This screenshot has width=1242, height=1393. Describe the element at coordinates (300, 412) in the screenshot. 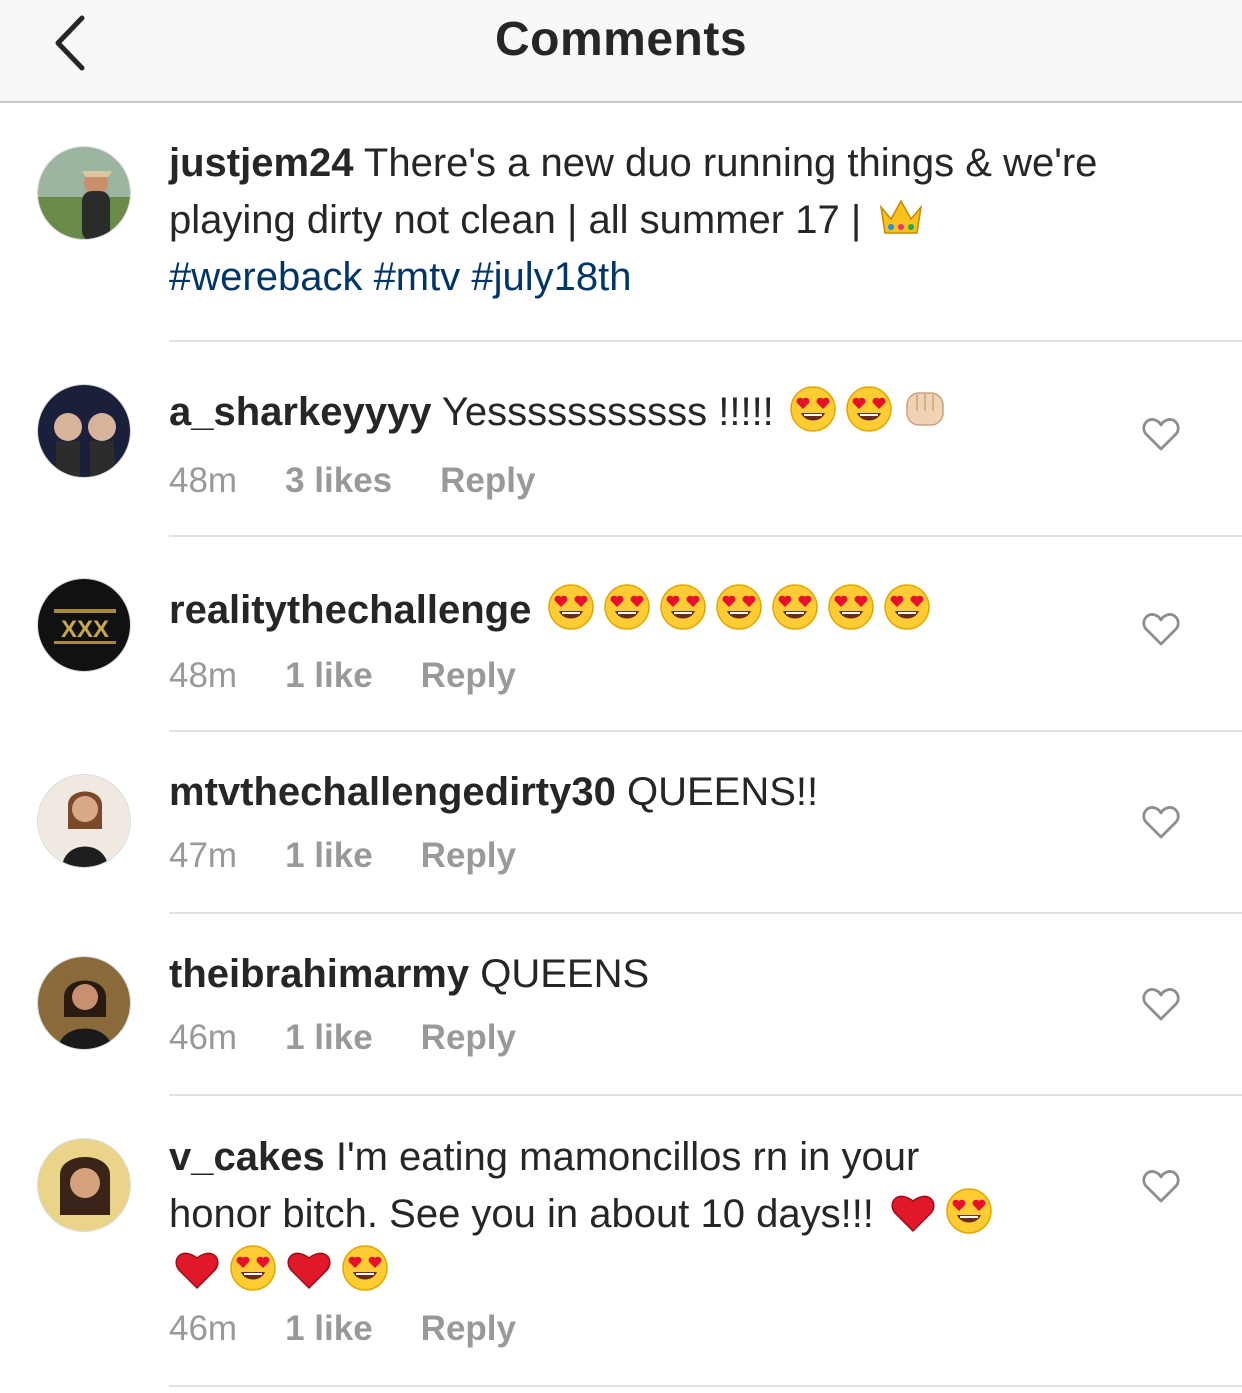

I see `comment-username: a_sharkeyyyy` at that location.